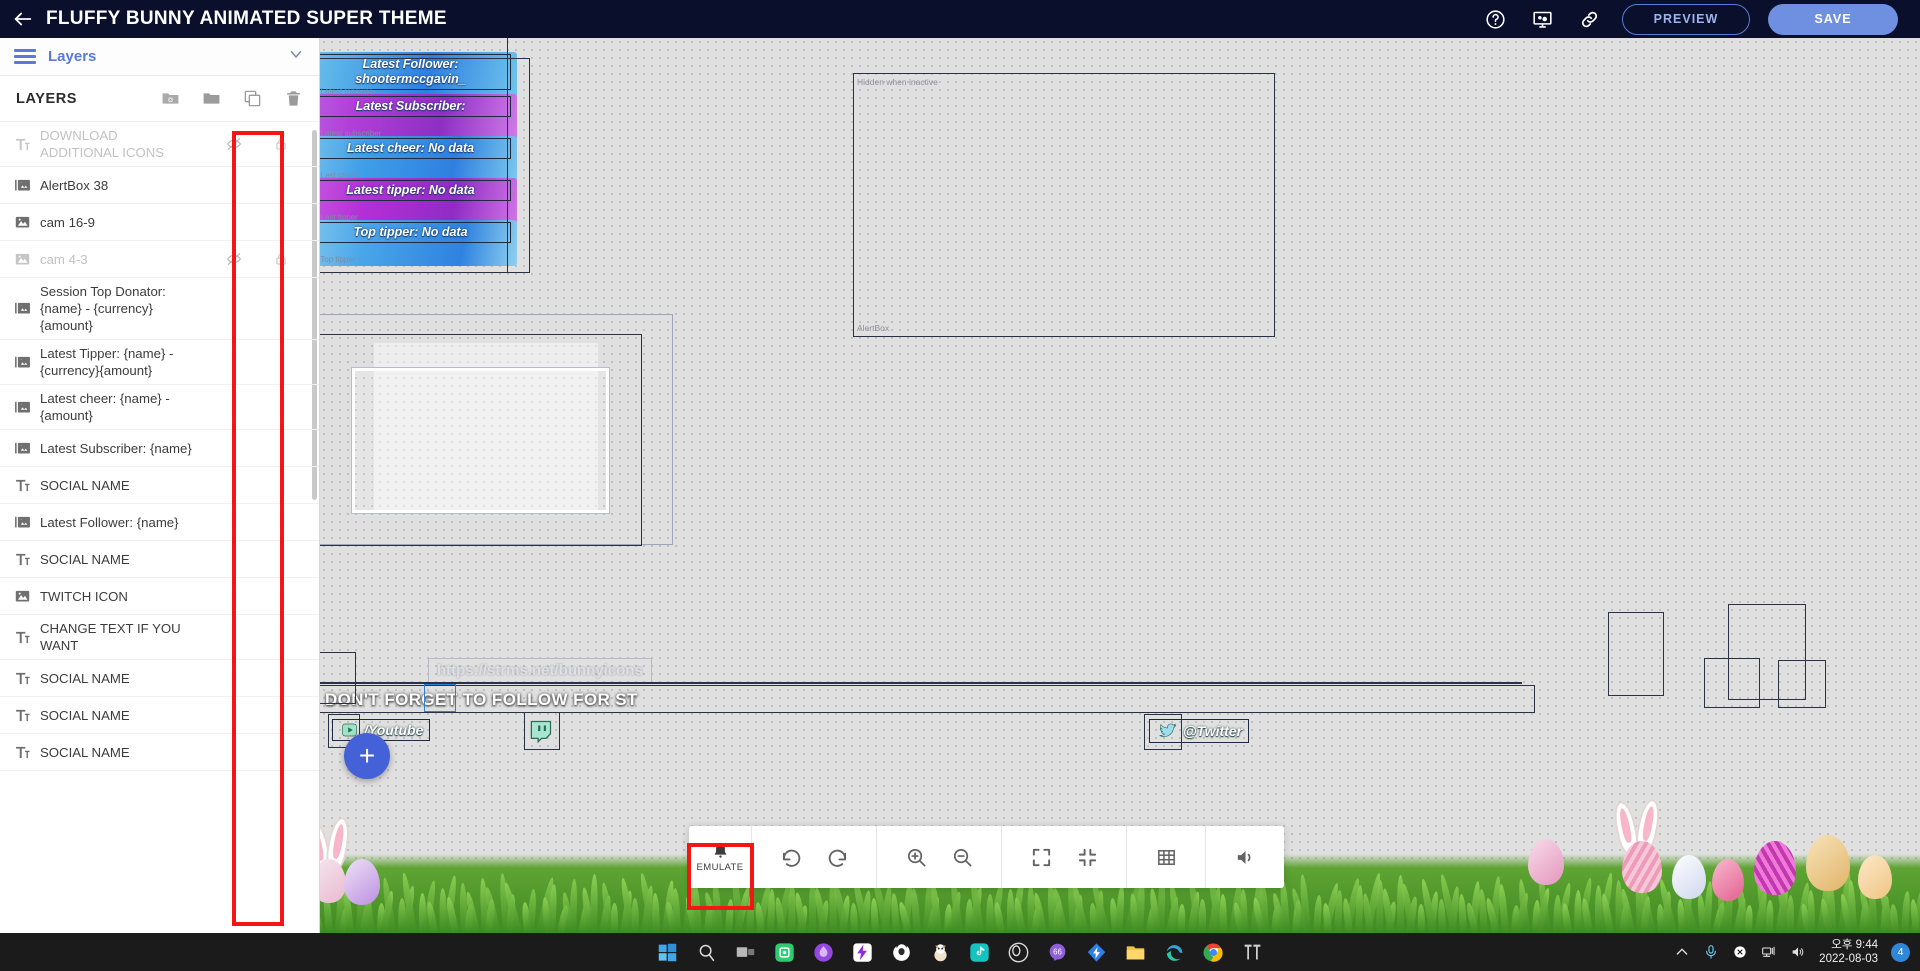  Describe the element at coordinates (1019, 952) in the screenshot. I see `taskbar-obs-button` at that location.